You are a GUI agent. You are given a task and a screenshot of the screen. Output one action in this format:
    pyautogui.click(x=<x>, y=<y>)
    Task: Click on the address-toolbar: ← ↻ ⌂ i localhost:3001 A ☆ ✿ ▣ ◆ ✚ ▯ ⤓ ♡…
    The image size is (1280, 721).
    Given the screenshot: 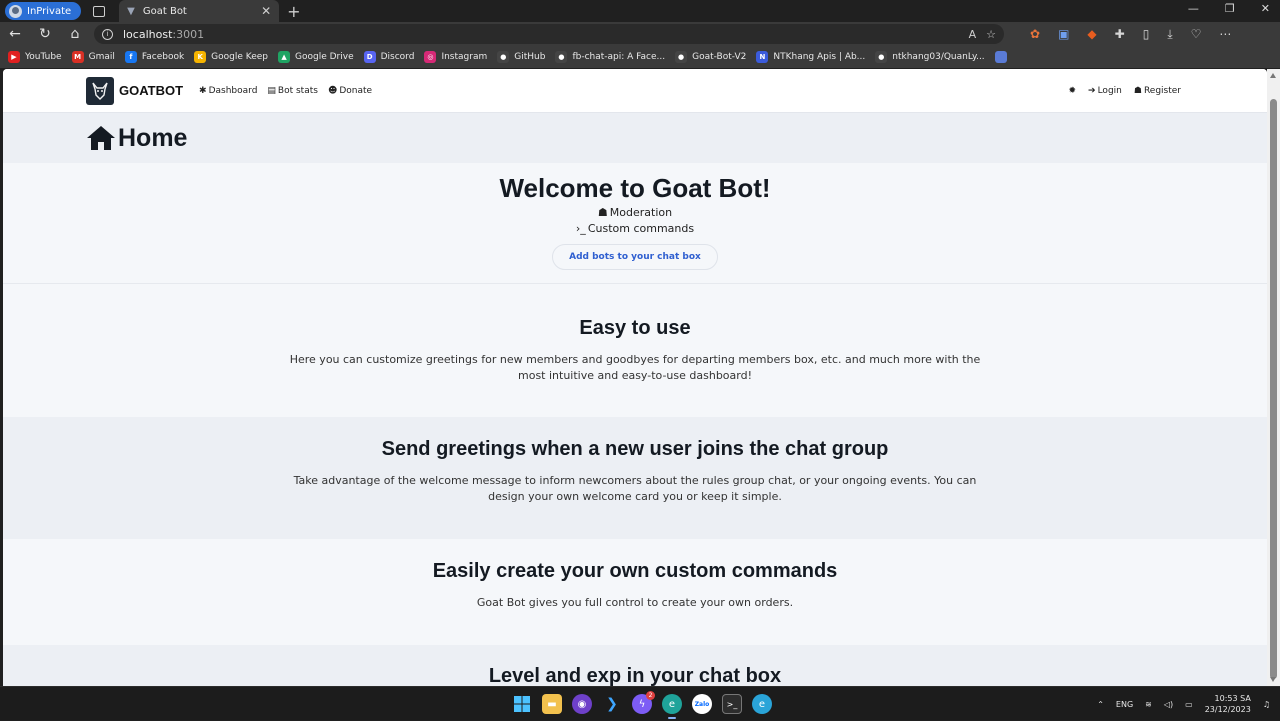 What is the action you would take?
    pyautogui.click(x=640, y=34)
    